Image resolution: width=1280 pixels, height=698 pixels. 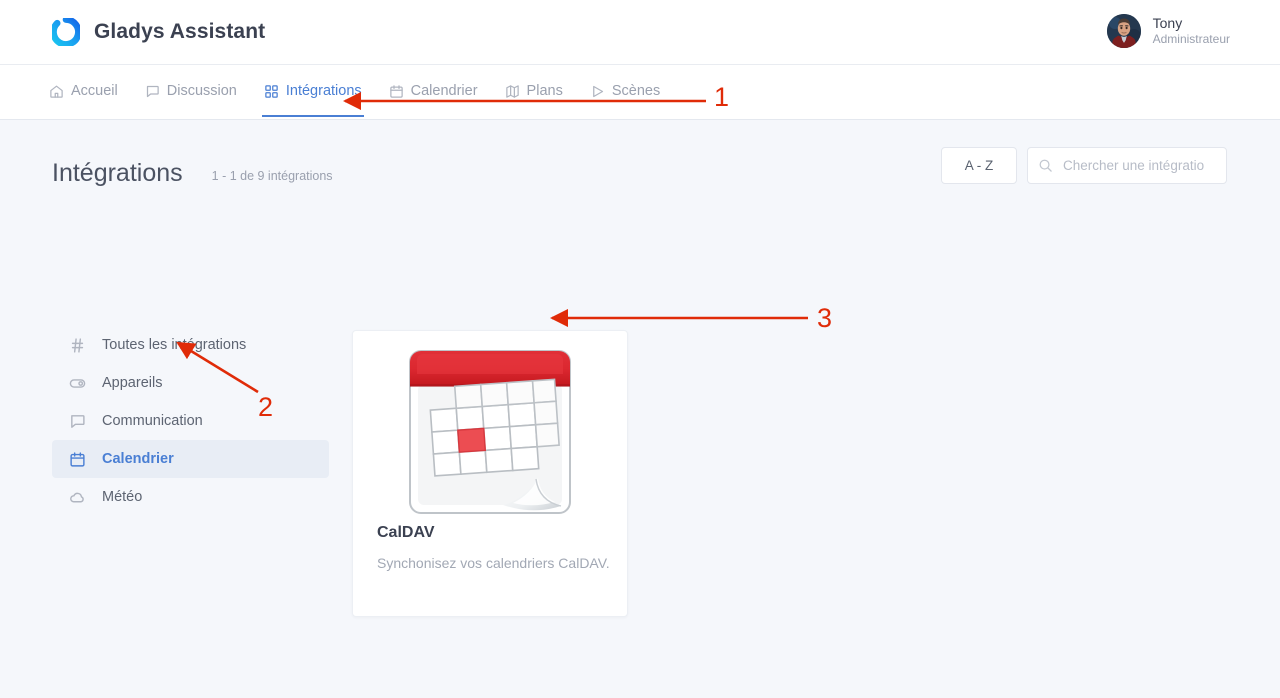 What do you see at coordinates (266, 407) in the screenshot?
I see `annotation-number-2: 2` at bounding box center [266, 407].